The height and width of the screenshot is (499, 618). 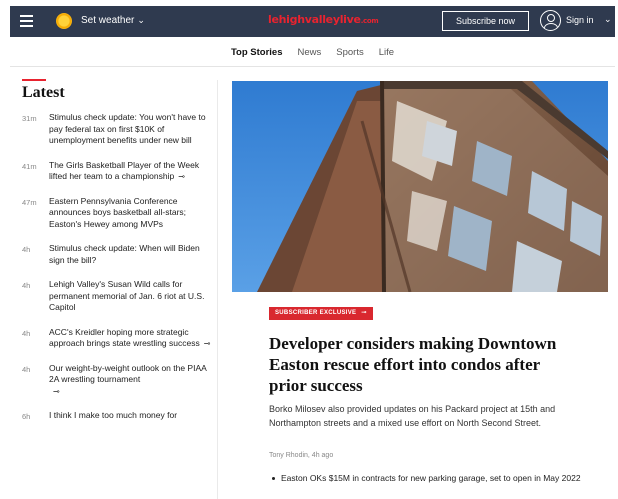 I want to click on tab-life: Life, so click(x=386, y=52).